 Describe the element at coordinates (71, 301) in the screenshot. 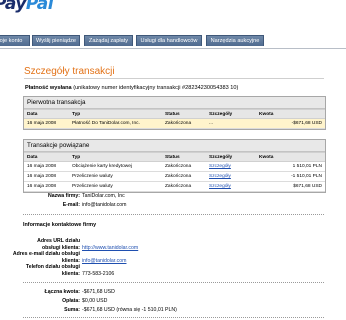

I see `fee-label: Opłata:` at that location.